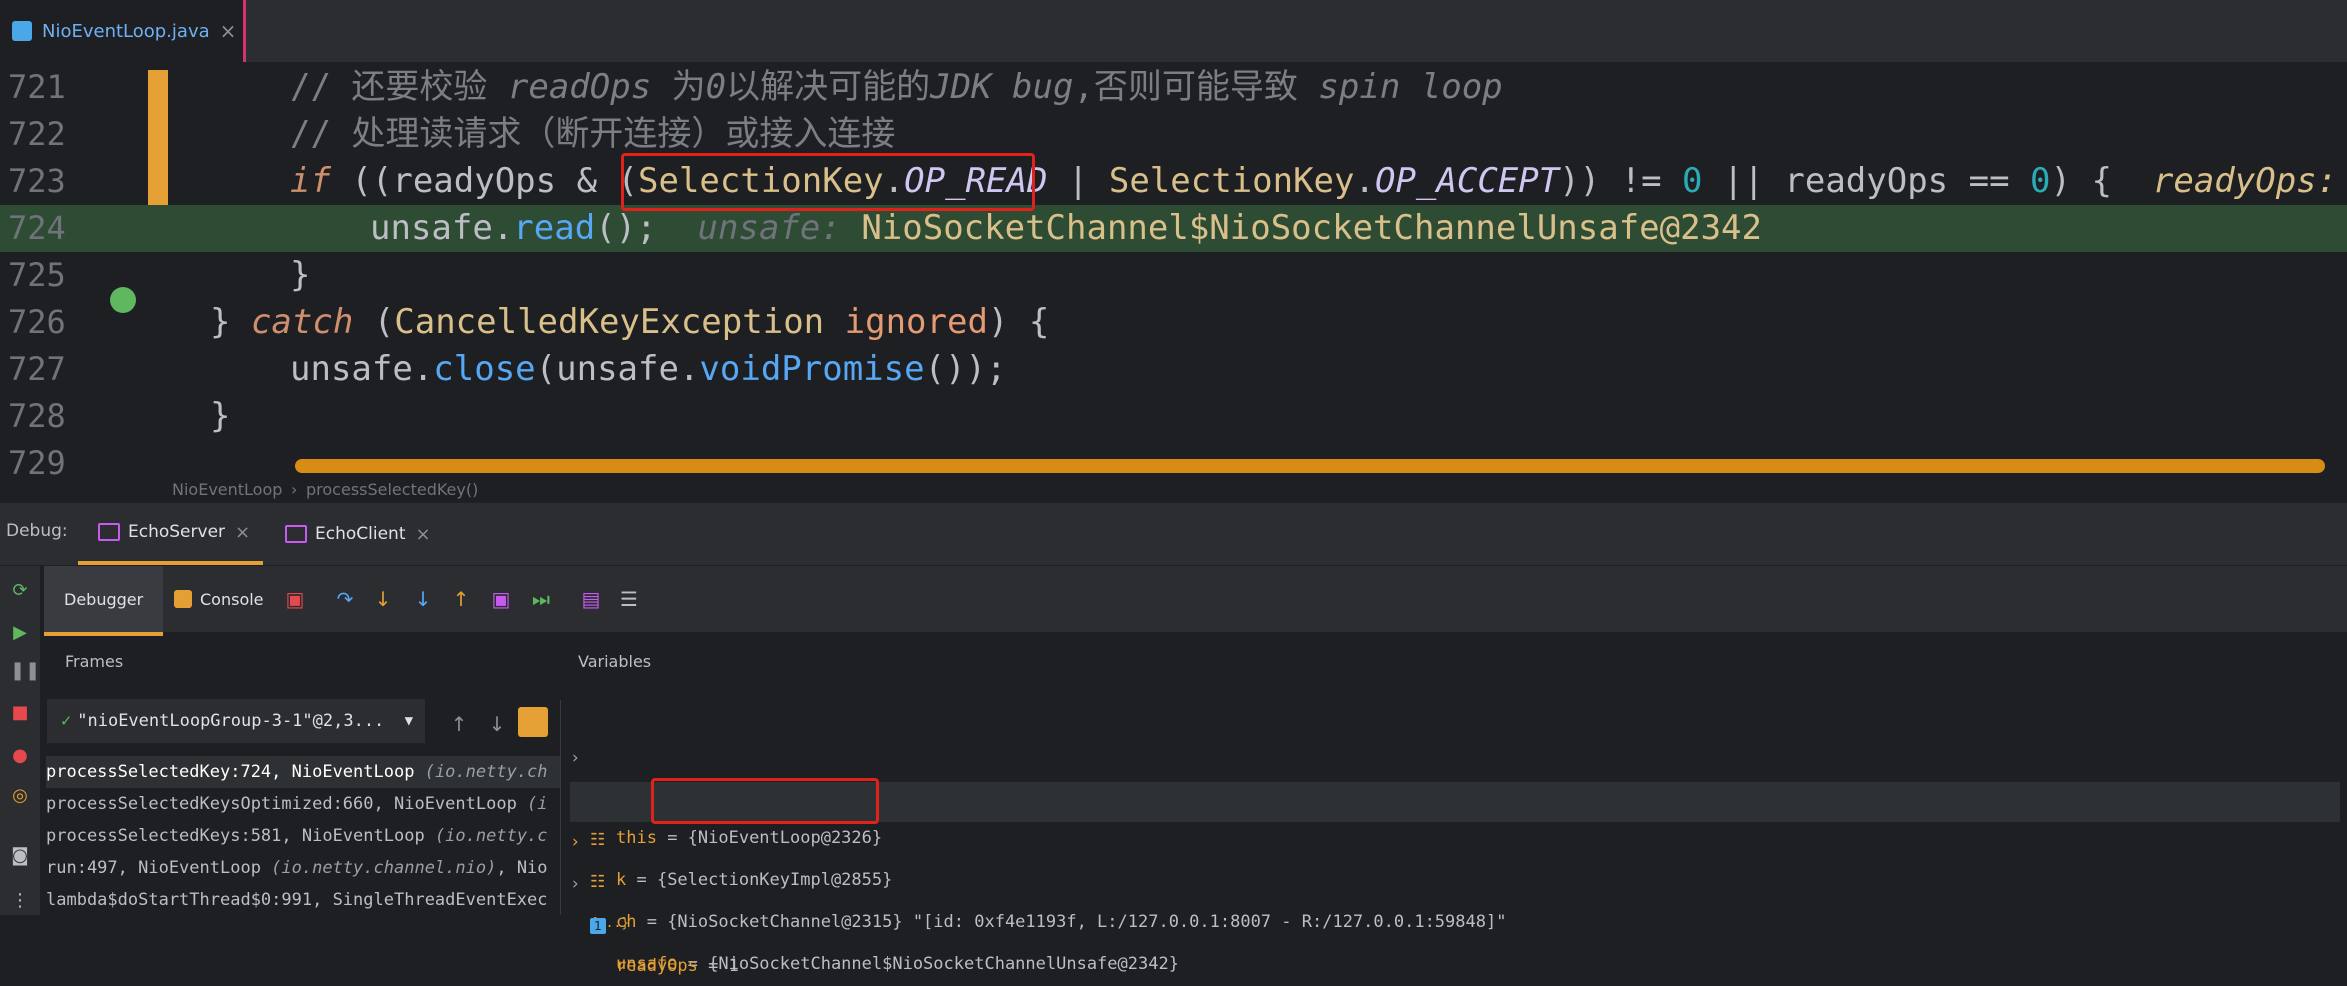 This screenshot has height=986, width=2347. I want to click on code-line: 725 }, so click(1173, 275).